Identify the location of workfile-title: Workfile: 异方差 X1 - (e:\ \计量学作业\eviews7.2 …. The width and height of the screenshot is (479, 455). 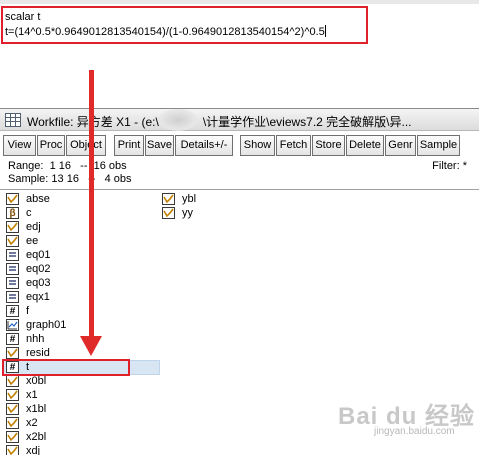
(219, 121).